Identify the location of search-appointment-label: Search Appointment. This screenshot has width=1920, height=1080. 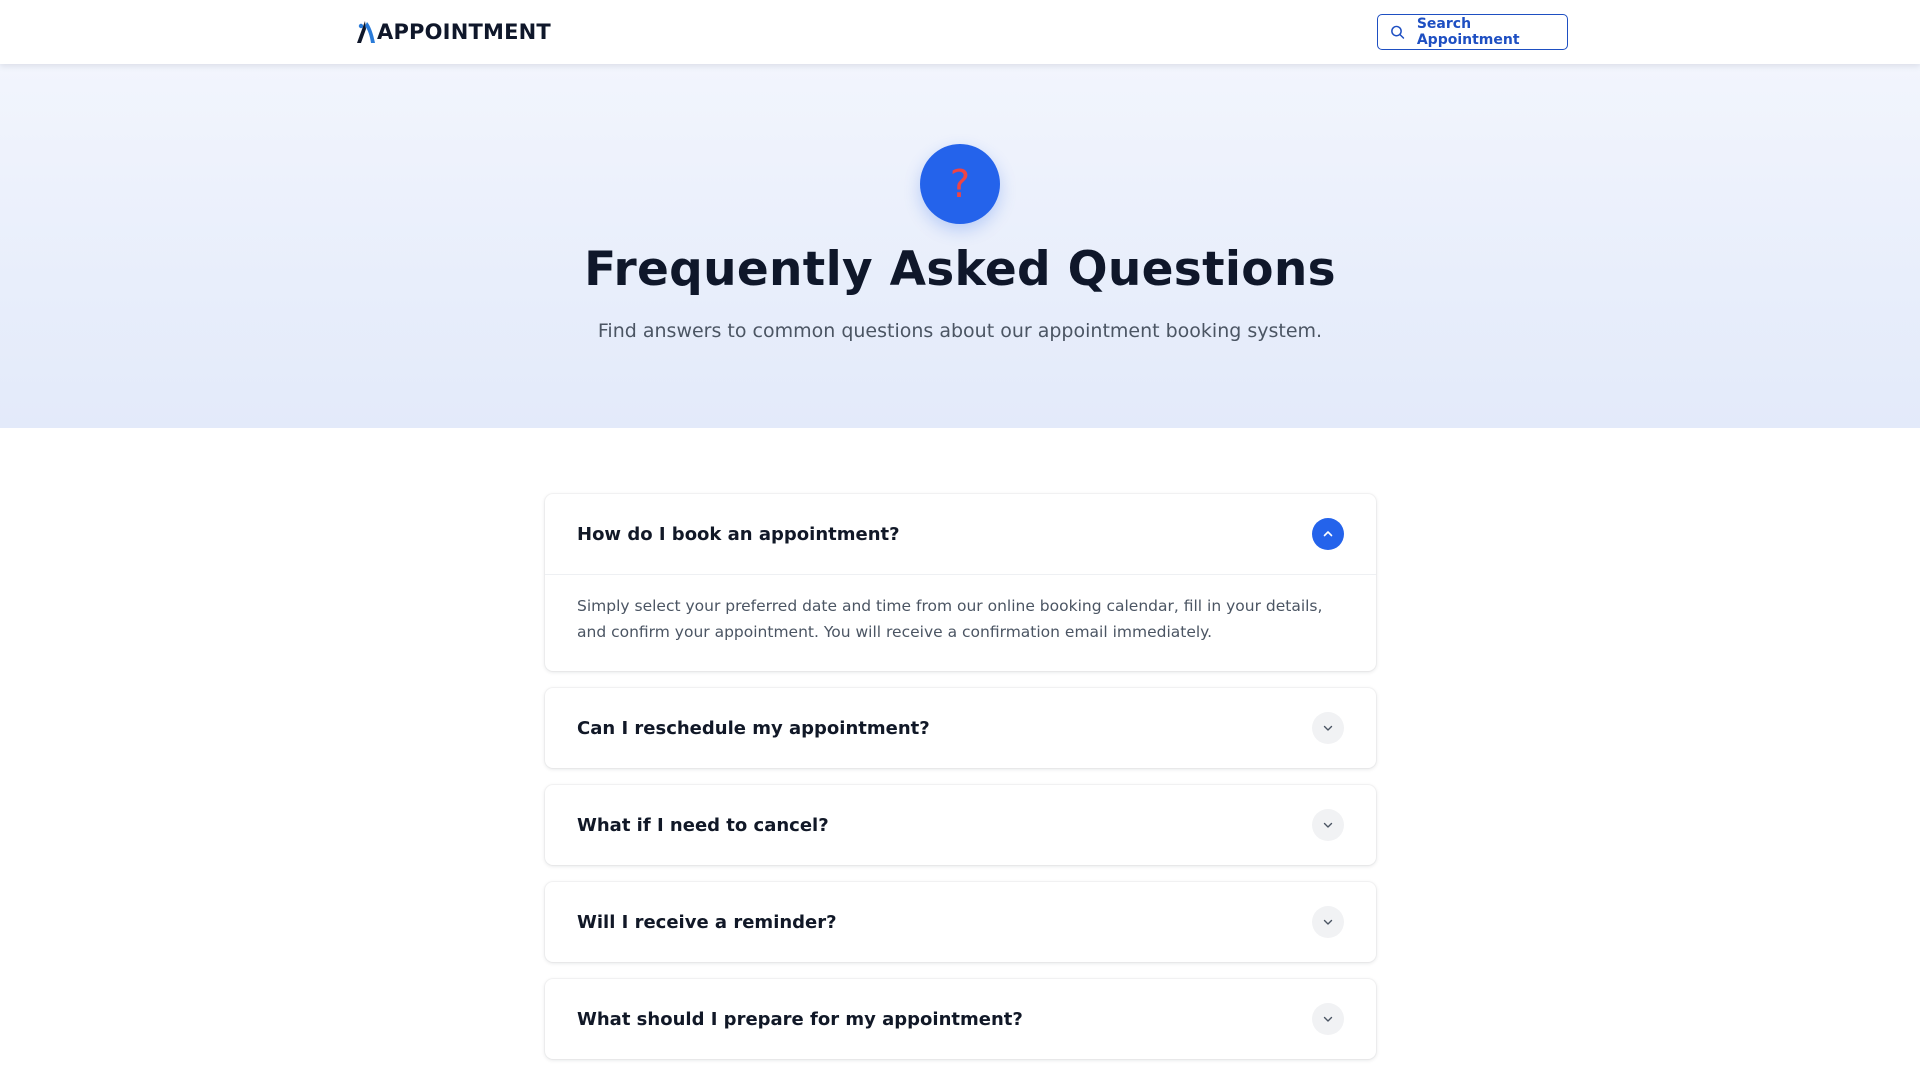
(1468, 32).